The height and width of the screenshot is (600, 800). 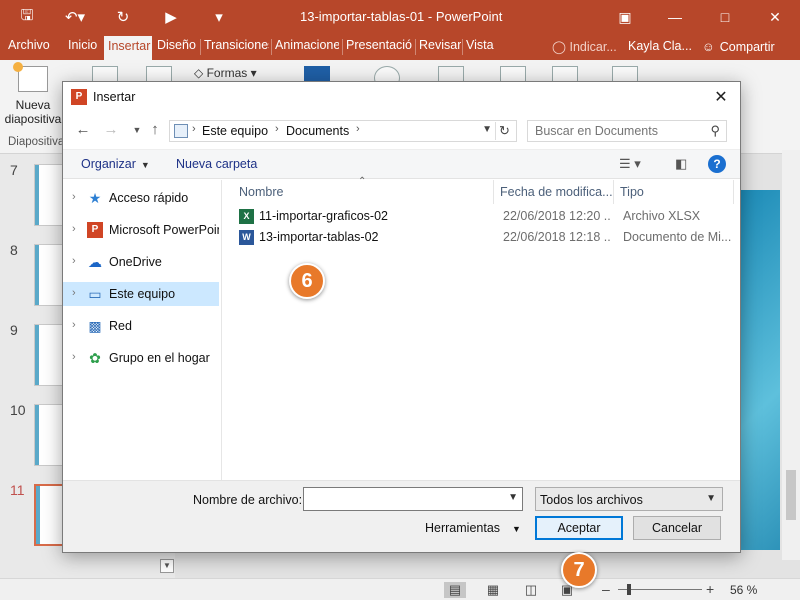 I want to click on minimize-icon: —, so click(x=675, y=17).